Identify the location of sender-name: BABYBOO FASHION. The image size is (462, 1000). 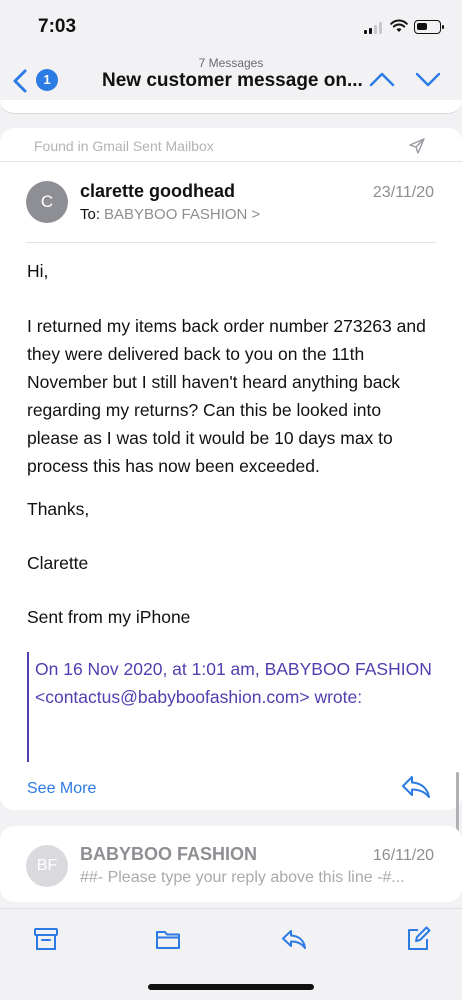
(169, 854).